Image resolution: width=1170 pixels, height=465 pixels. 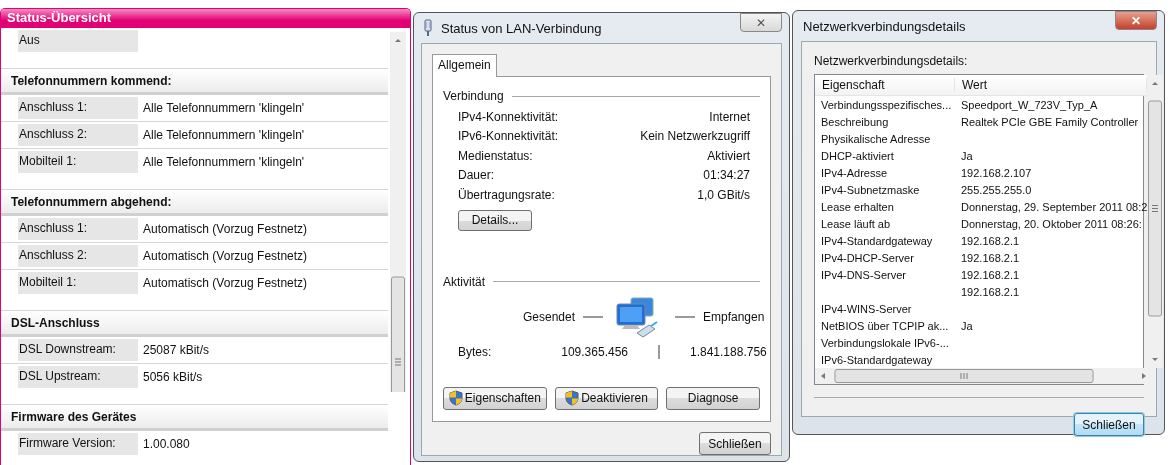 What do you see at coordinates (1050, 121) in the screenshot?
I see `table-cell-text: Realtek PCIe GBE Family Controller` at bounding box center [1050, 121].